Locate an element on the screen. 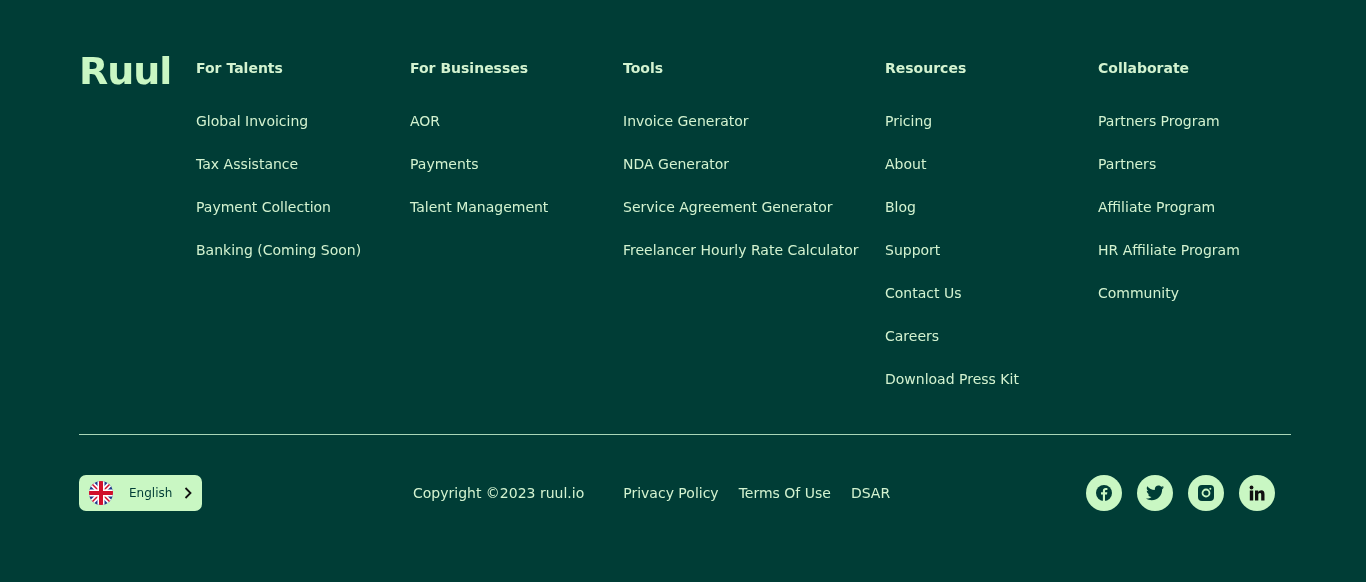 The width and height of the screenshot is (1366, 582). footer-link: Pricing is located at coordinates (909, 121).